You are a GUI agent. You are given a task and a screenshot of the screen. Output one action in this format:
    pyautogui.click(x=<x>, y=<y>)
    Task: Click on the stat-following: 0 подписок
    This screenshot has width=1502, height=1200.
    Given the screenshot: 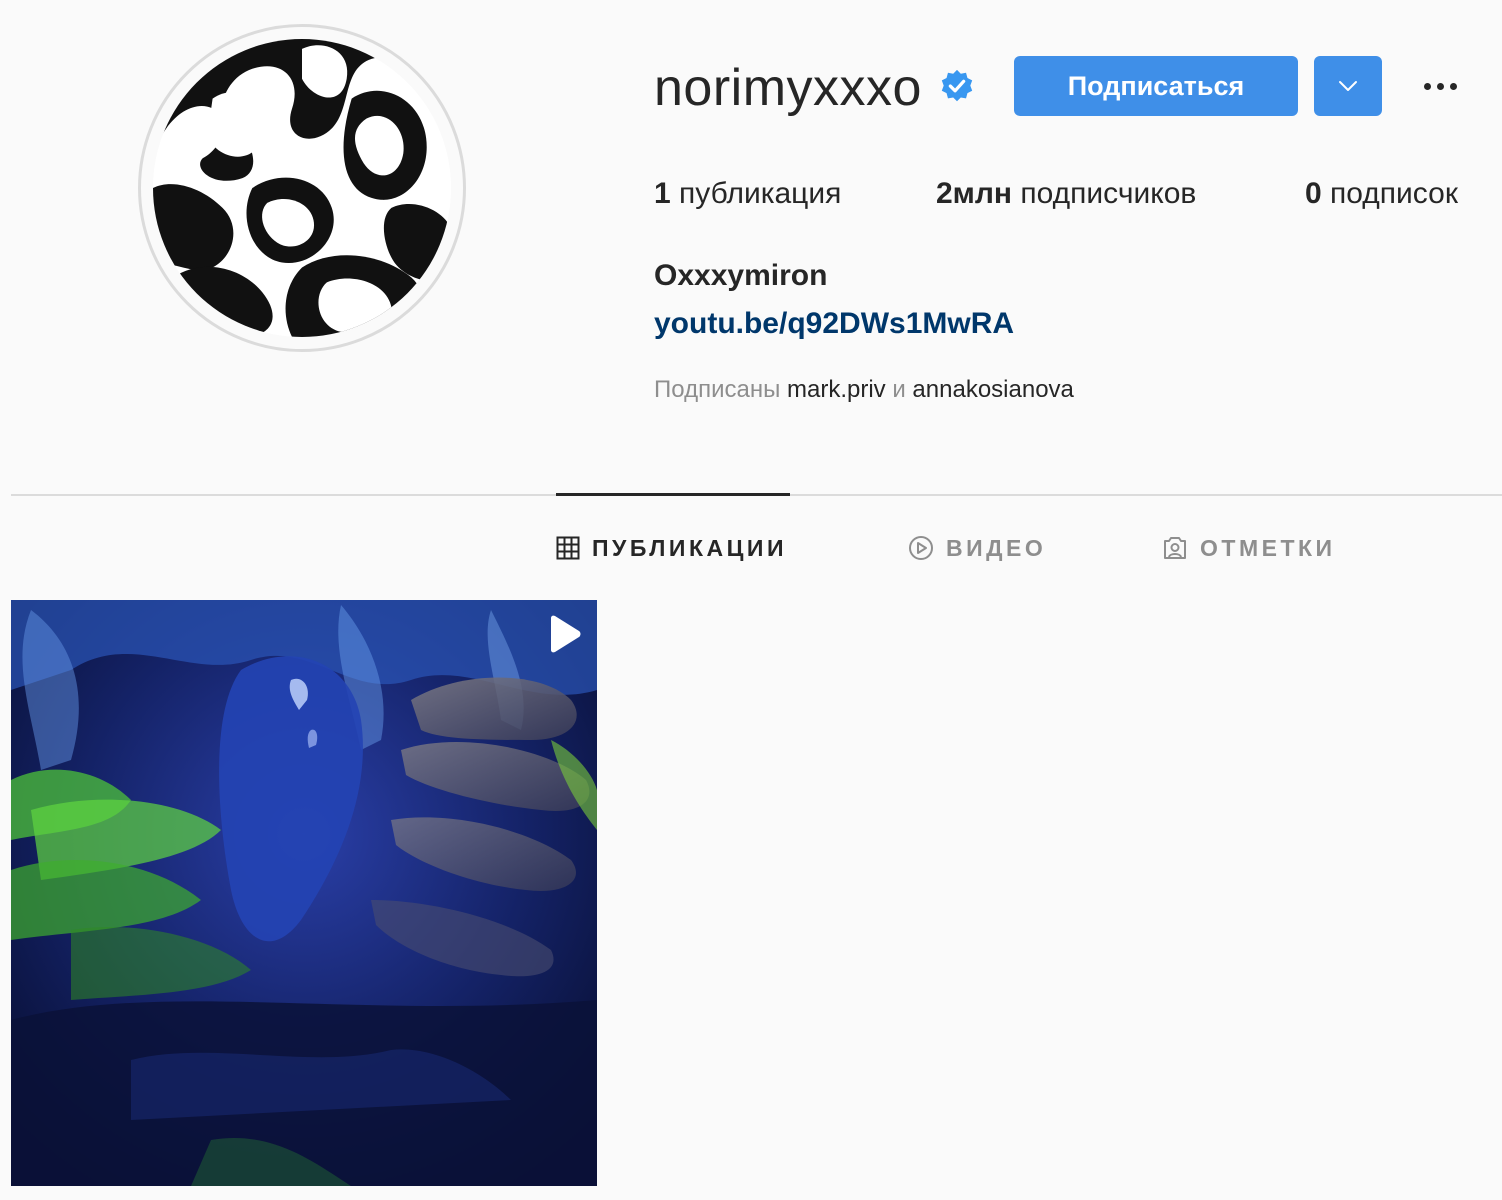 What is the action you would take?
    pyautogui.click(x=1381, y=194)
    